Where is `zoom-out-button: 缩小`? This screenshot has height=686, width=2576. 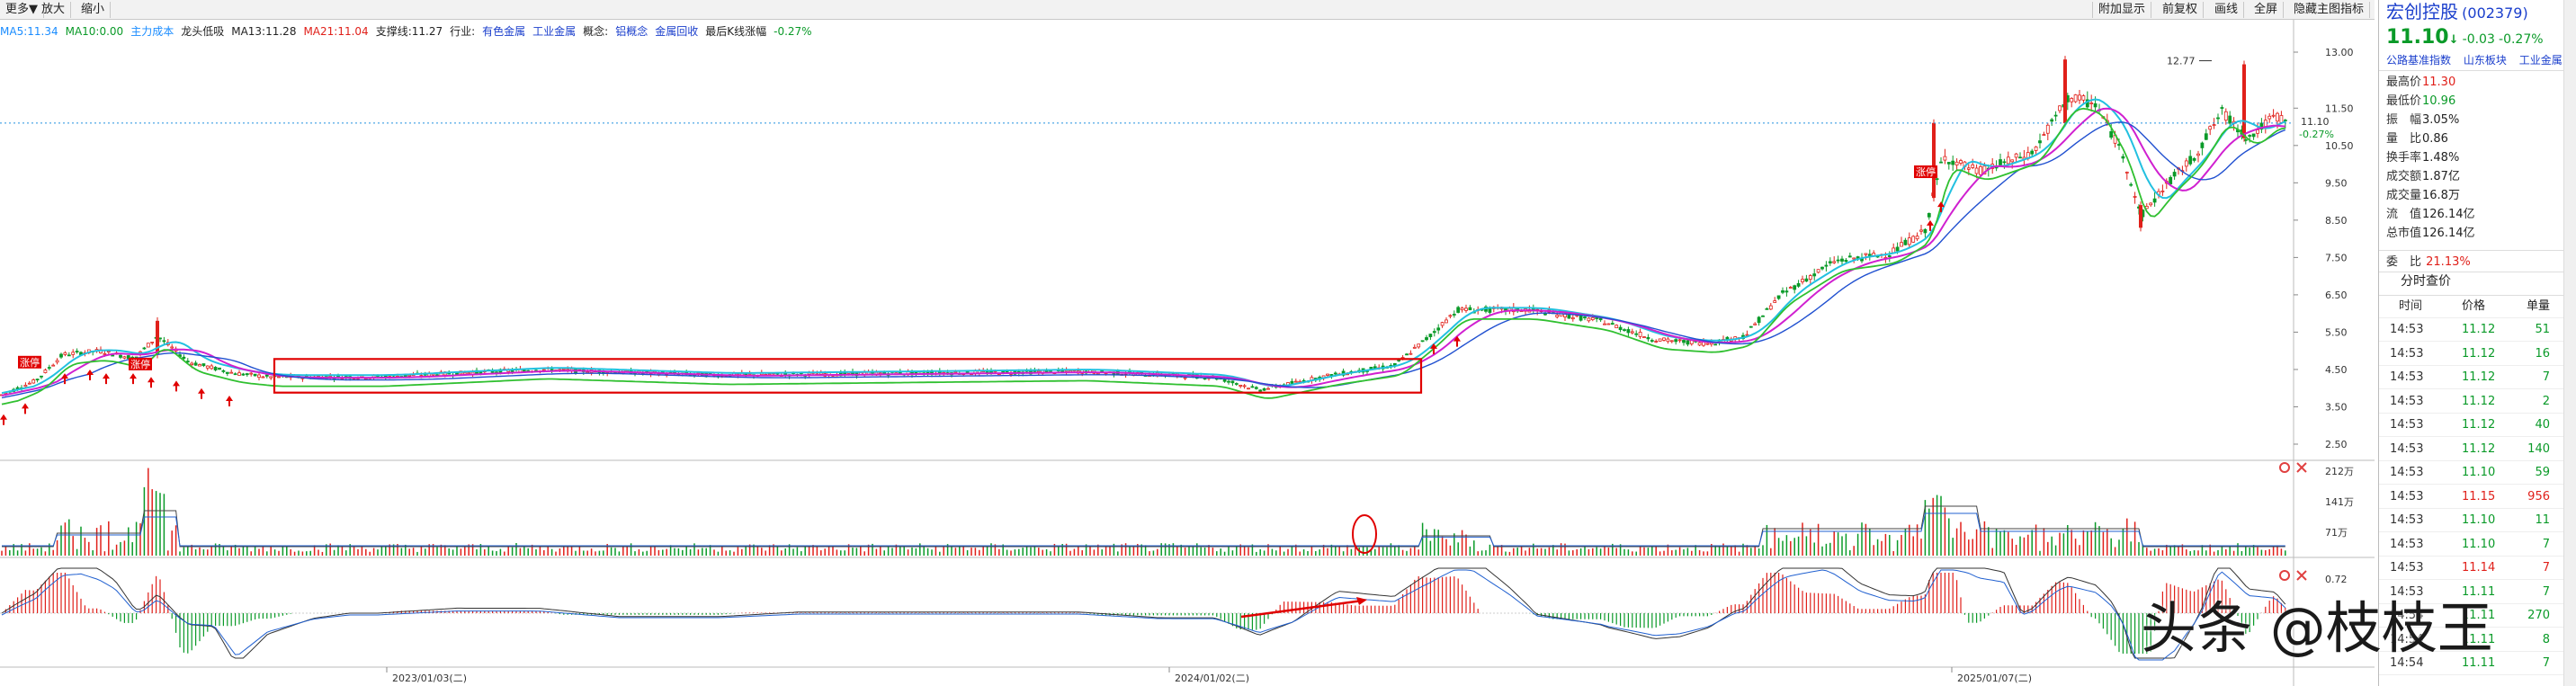
zoom-out-button: 缩小 is located at coordinates (94, 10).